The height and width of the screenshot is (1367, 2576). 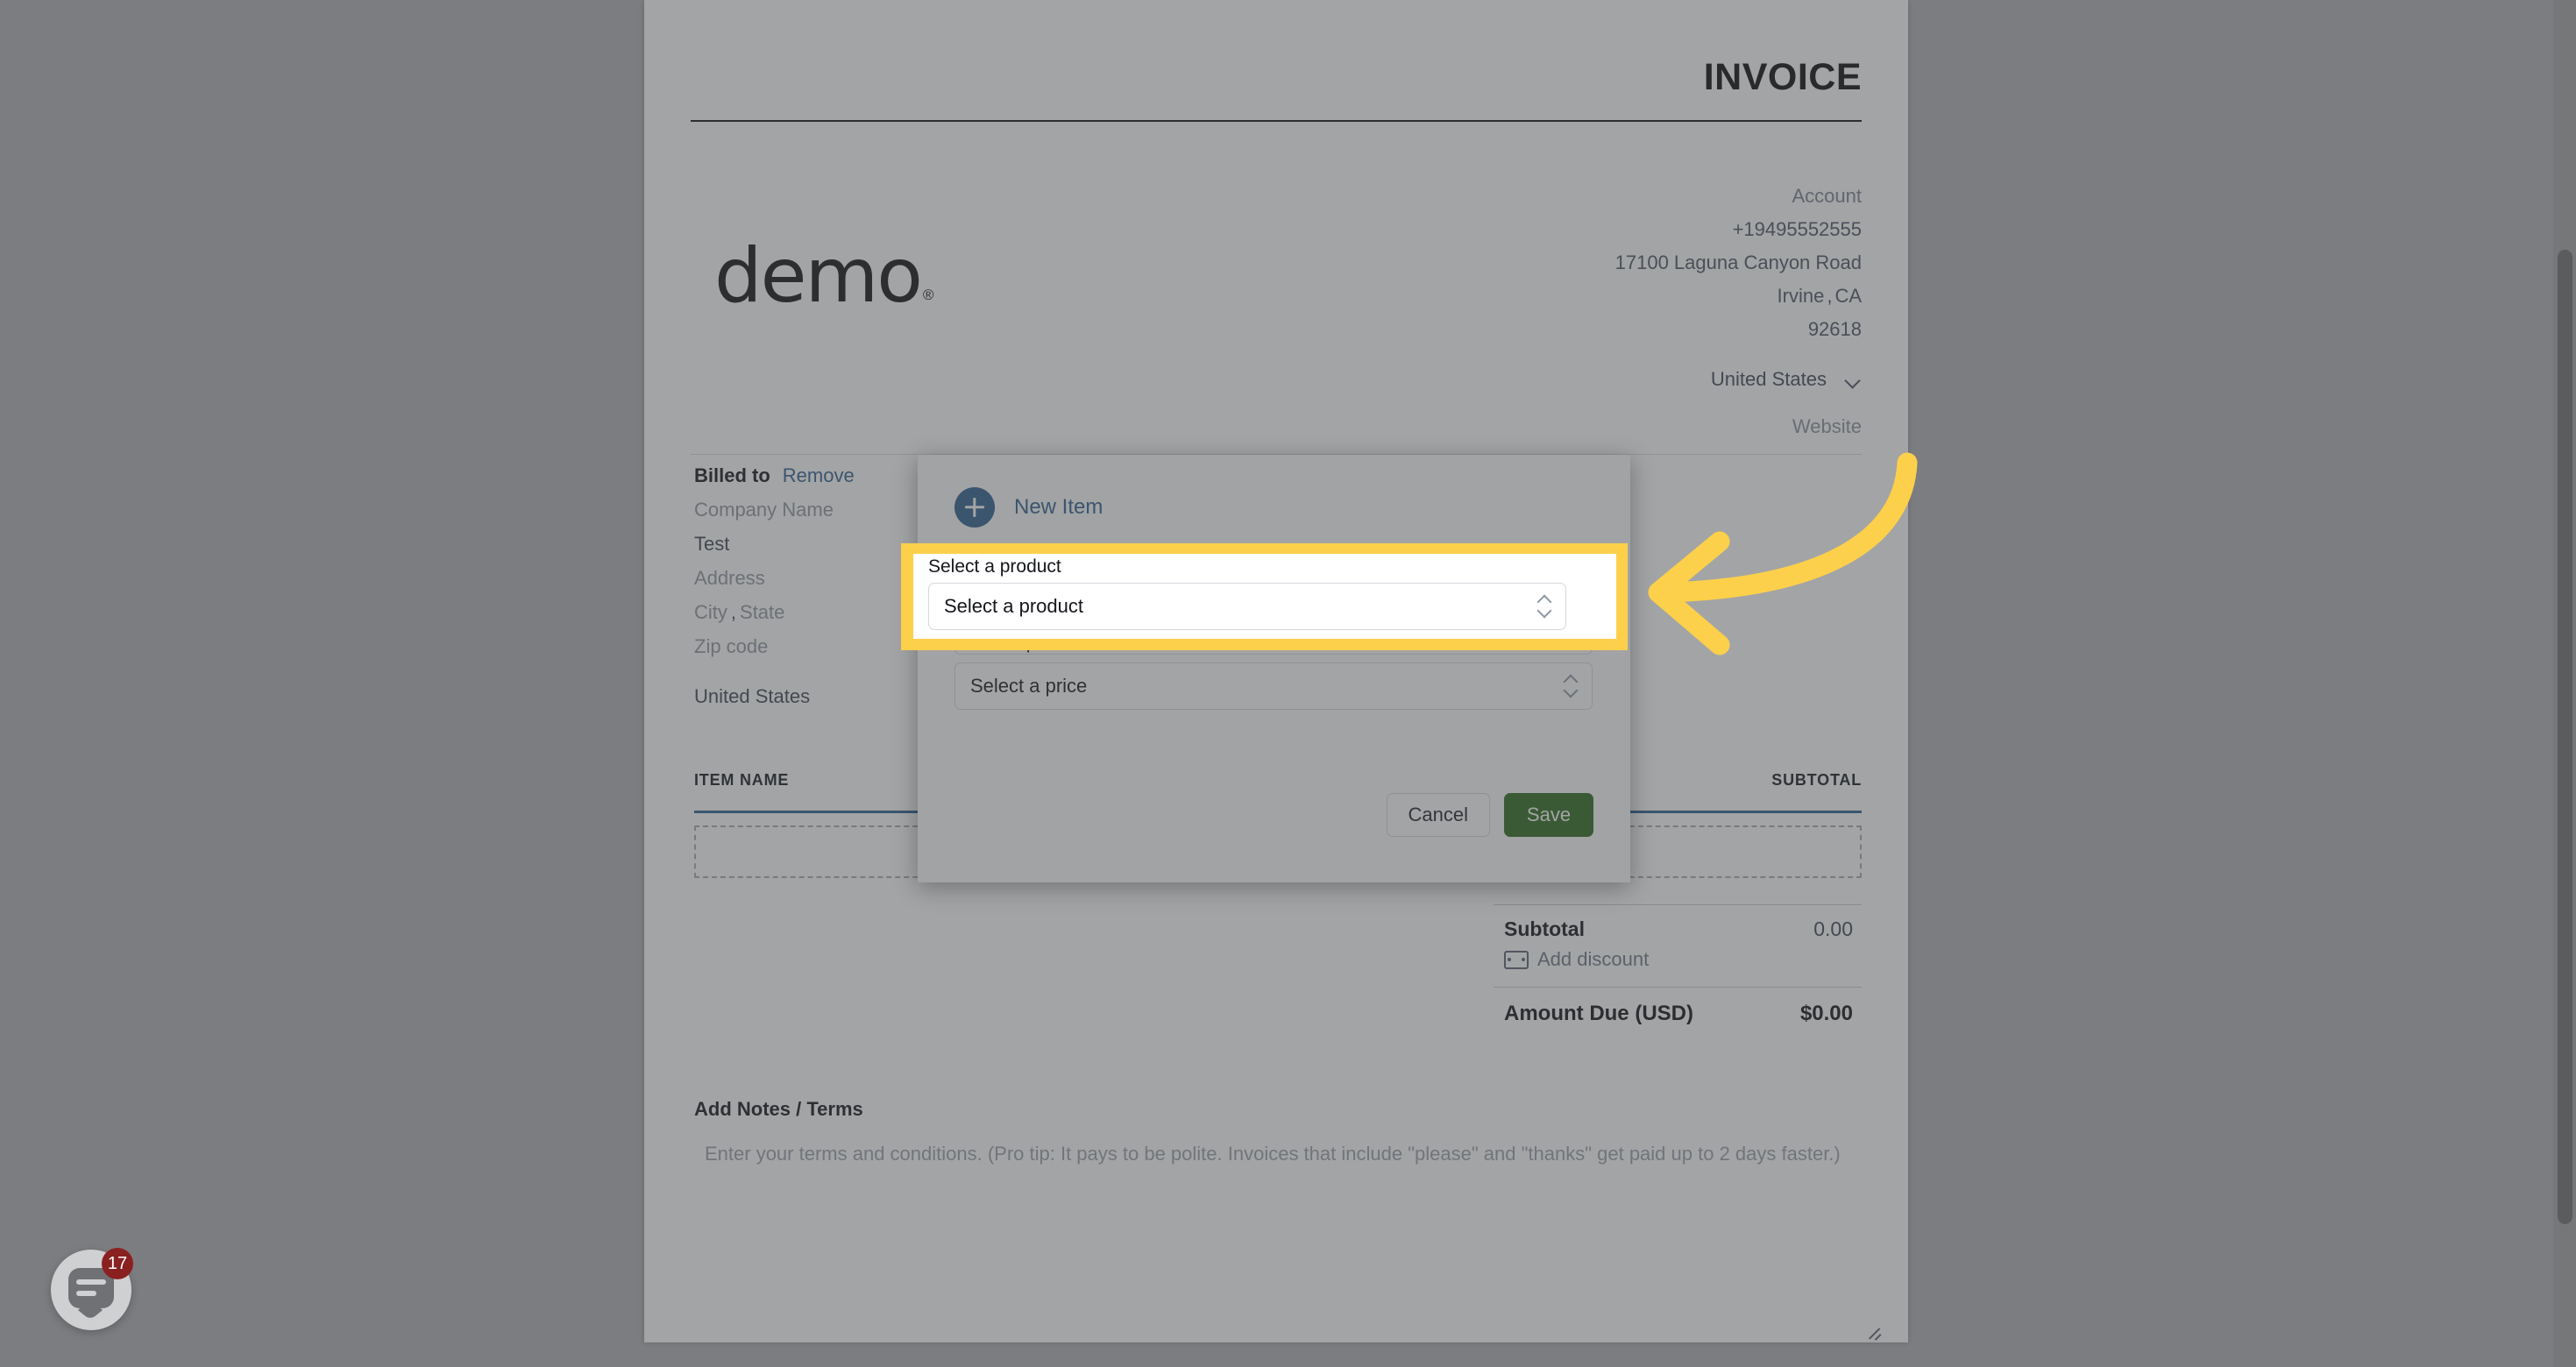 What do you see at coordinates (1029, 686) in the screenshot?
I see `price-select-value: Select a price` at bounding box center [1029, 686].